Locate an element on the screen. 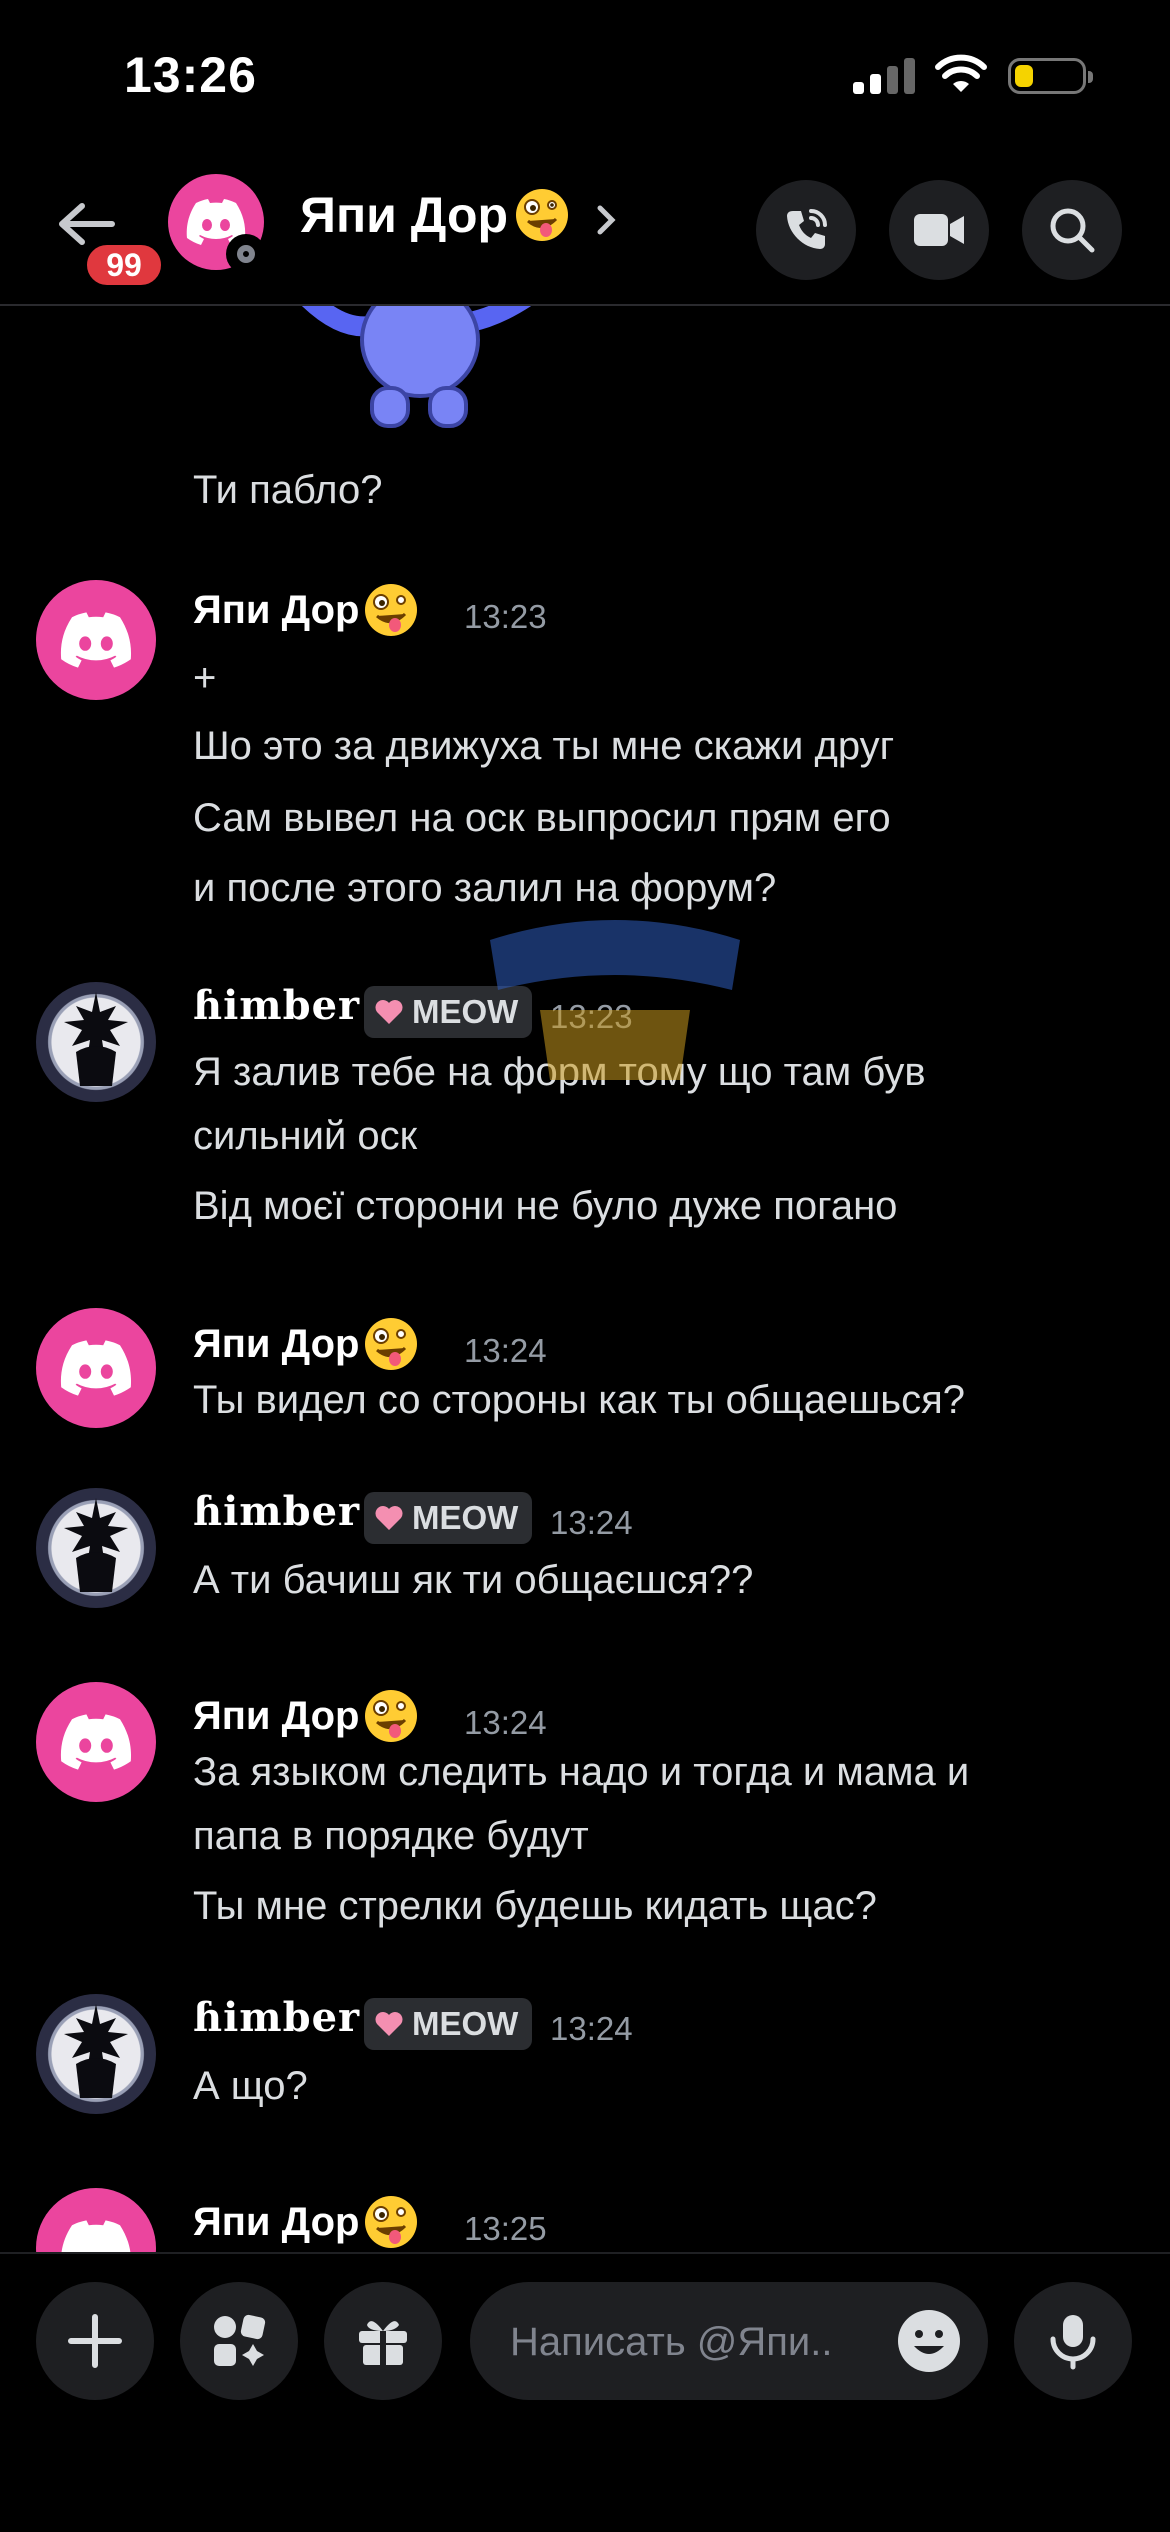 Image resolution: width=1170 pixels, height=2532 pixels. message-line: Шо это за движуха ты мне скажи друг is located at coordinates (544, 746).